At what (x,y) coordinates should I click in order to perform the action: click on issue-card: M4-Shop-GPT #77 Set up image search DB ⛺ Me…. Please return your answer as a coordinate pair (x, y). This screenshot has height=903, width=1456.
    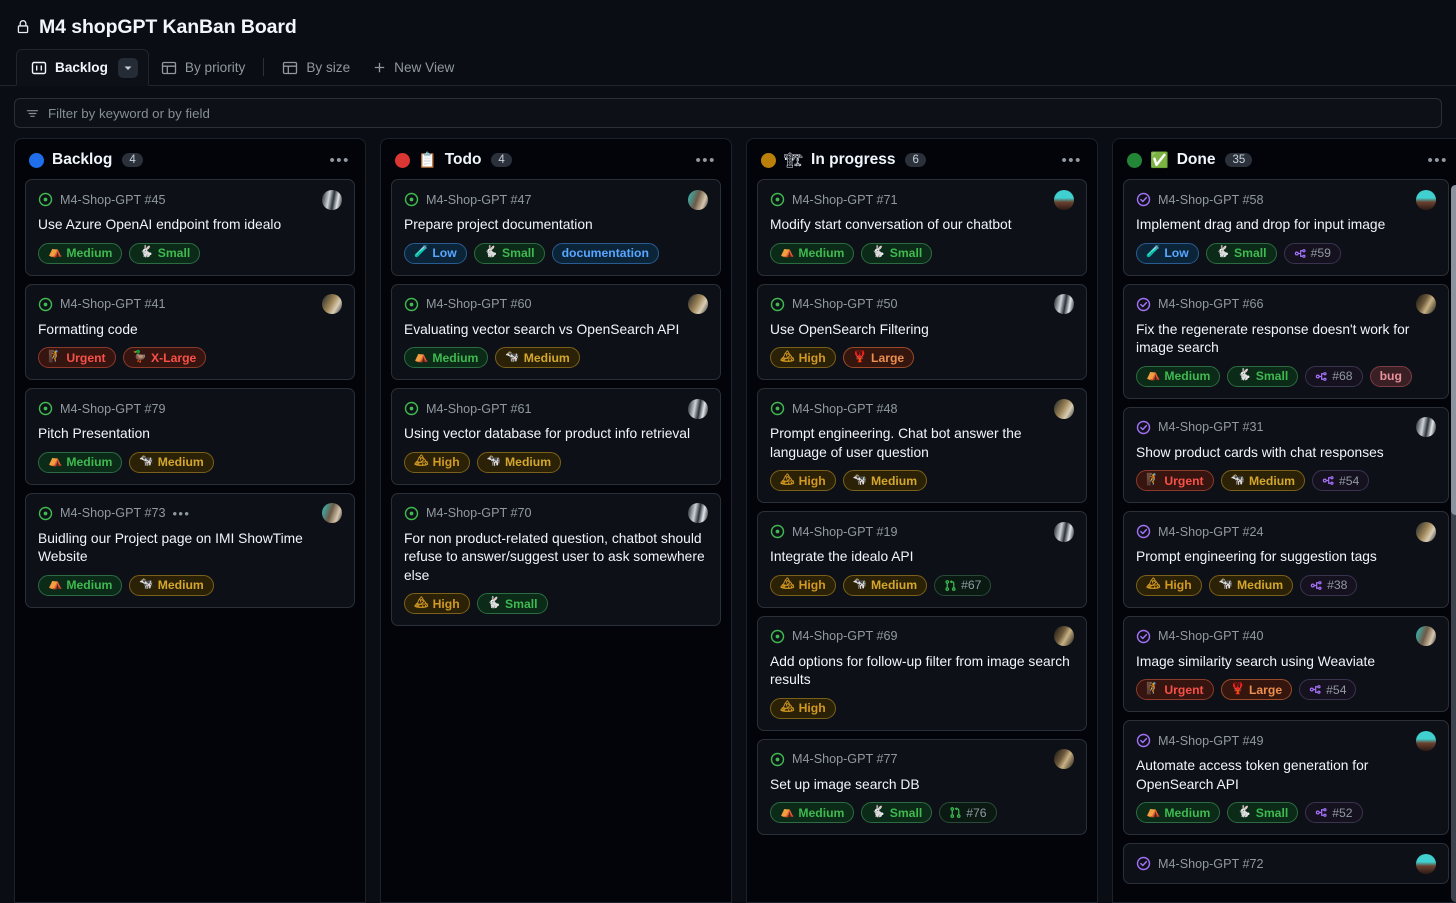
    Looking at the image, I should click on (922, 786).